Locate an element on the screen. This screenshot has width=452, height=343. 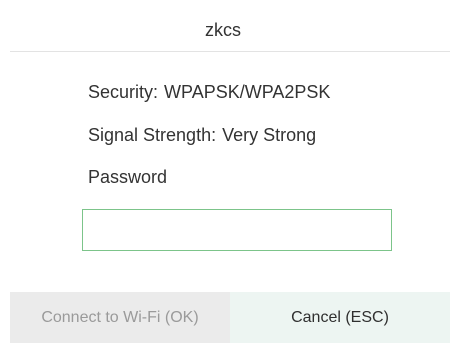
dialog-title: zkcs is located at coordinates (223, 30).